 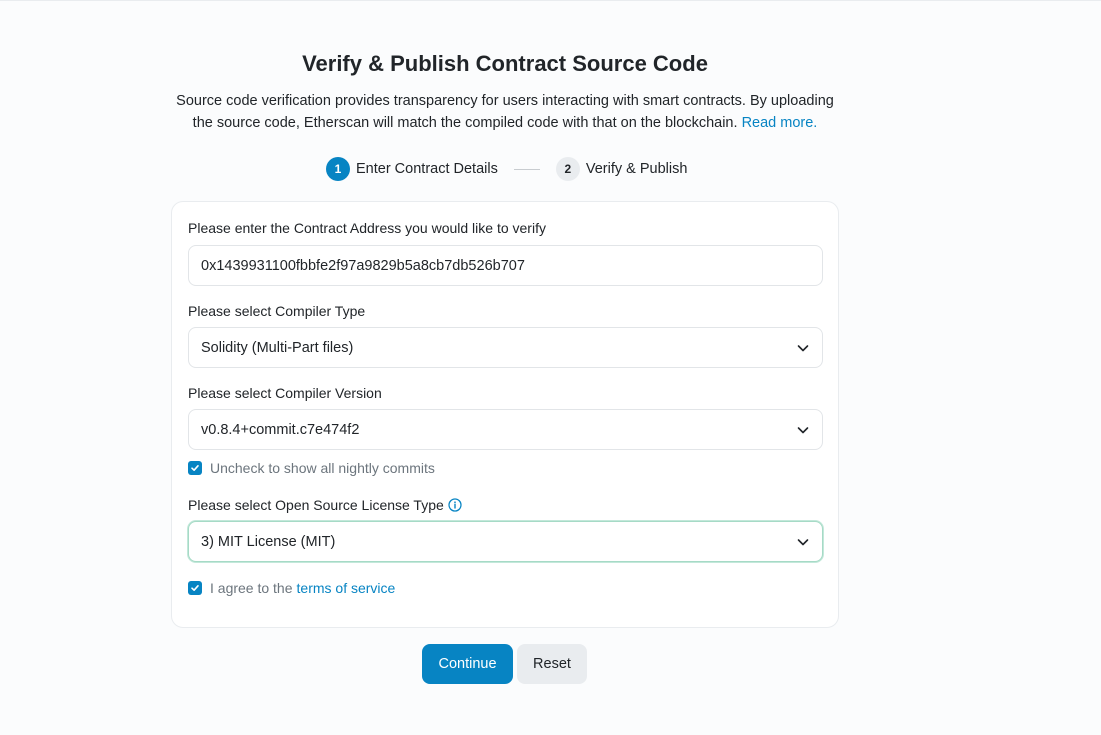 I want to click on nightly-commits-row: Uncheck to show all nightly commits, so click(x=311, y=468).